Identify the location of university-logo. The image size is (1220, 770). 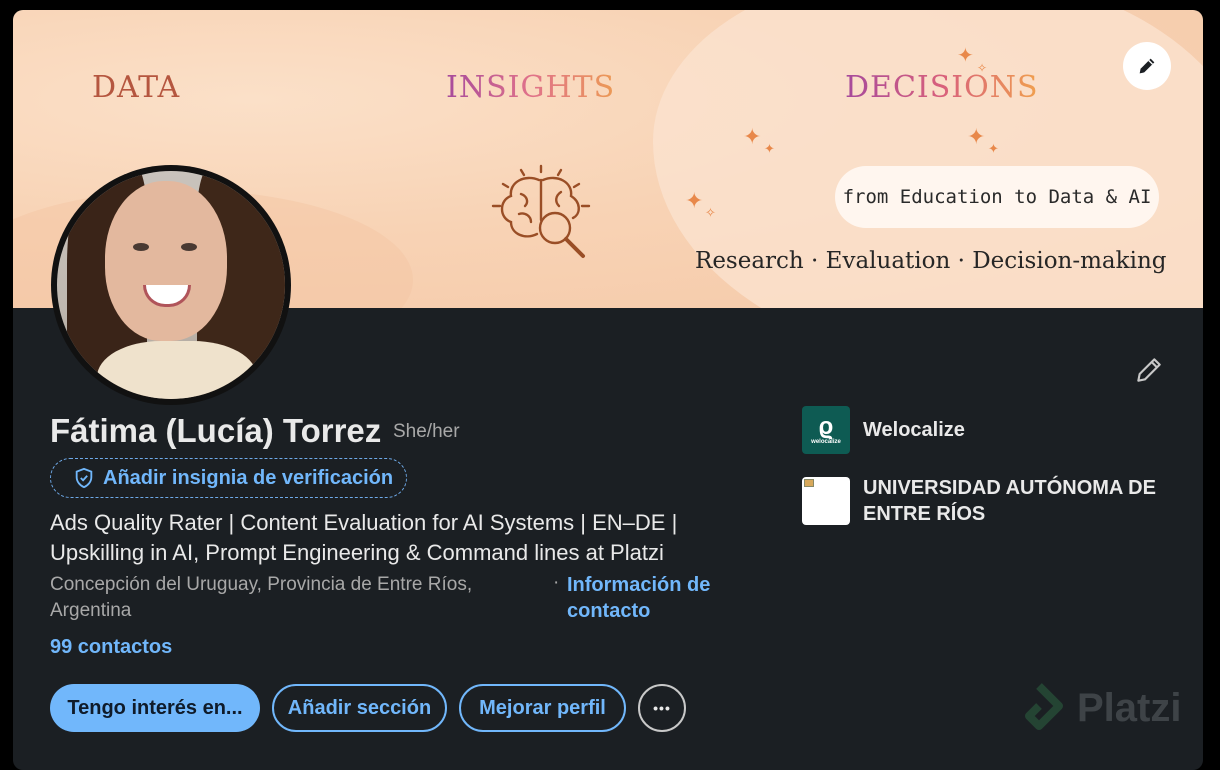
(826, 501).